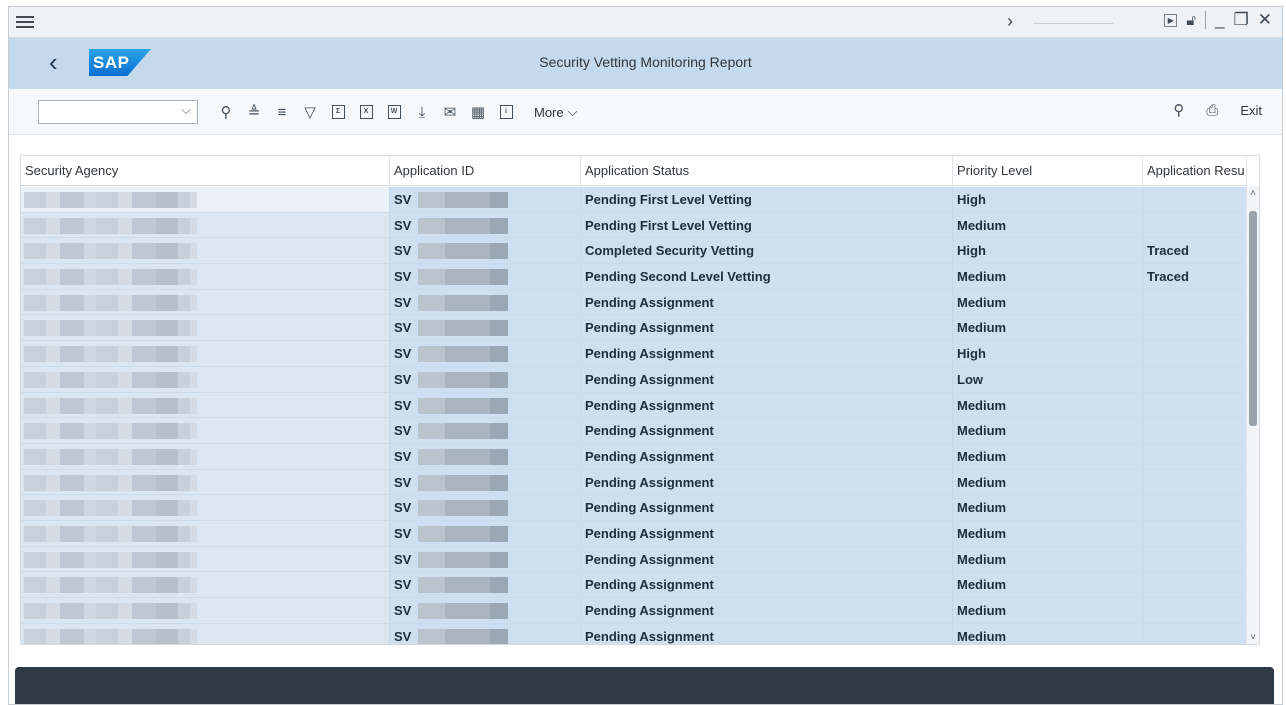 The height and width of the screenshot is (705, 1286). I want to click on sum-icon: Σ, so click(338, 112).